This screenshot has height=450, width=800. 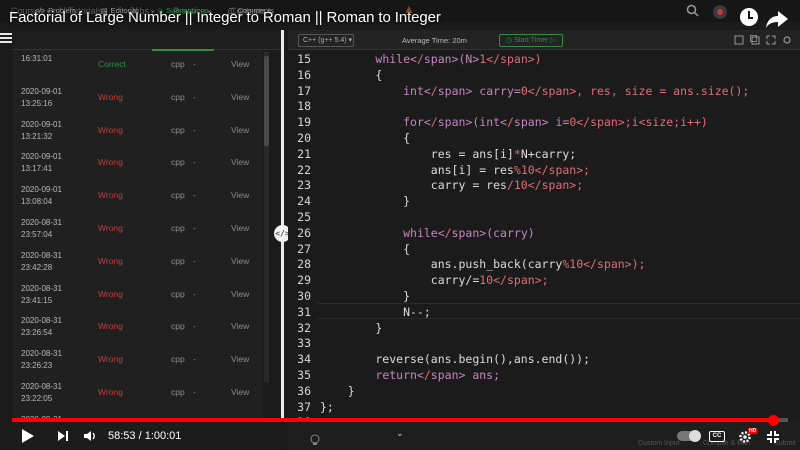 I want to click on line-number: 28, so click(x=304, y=264).